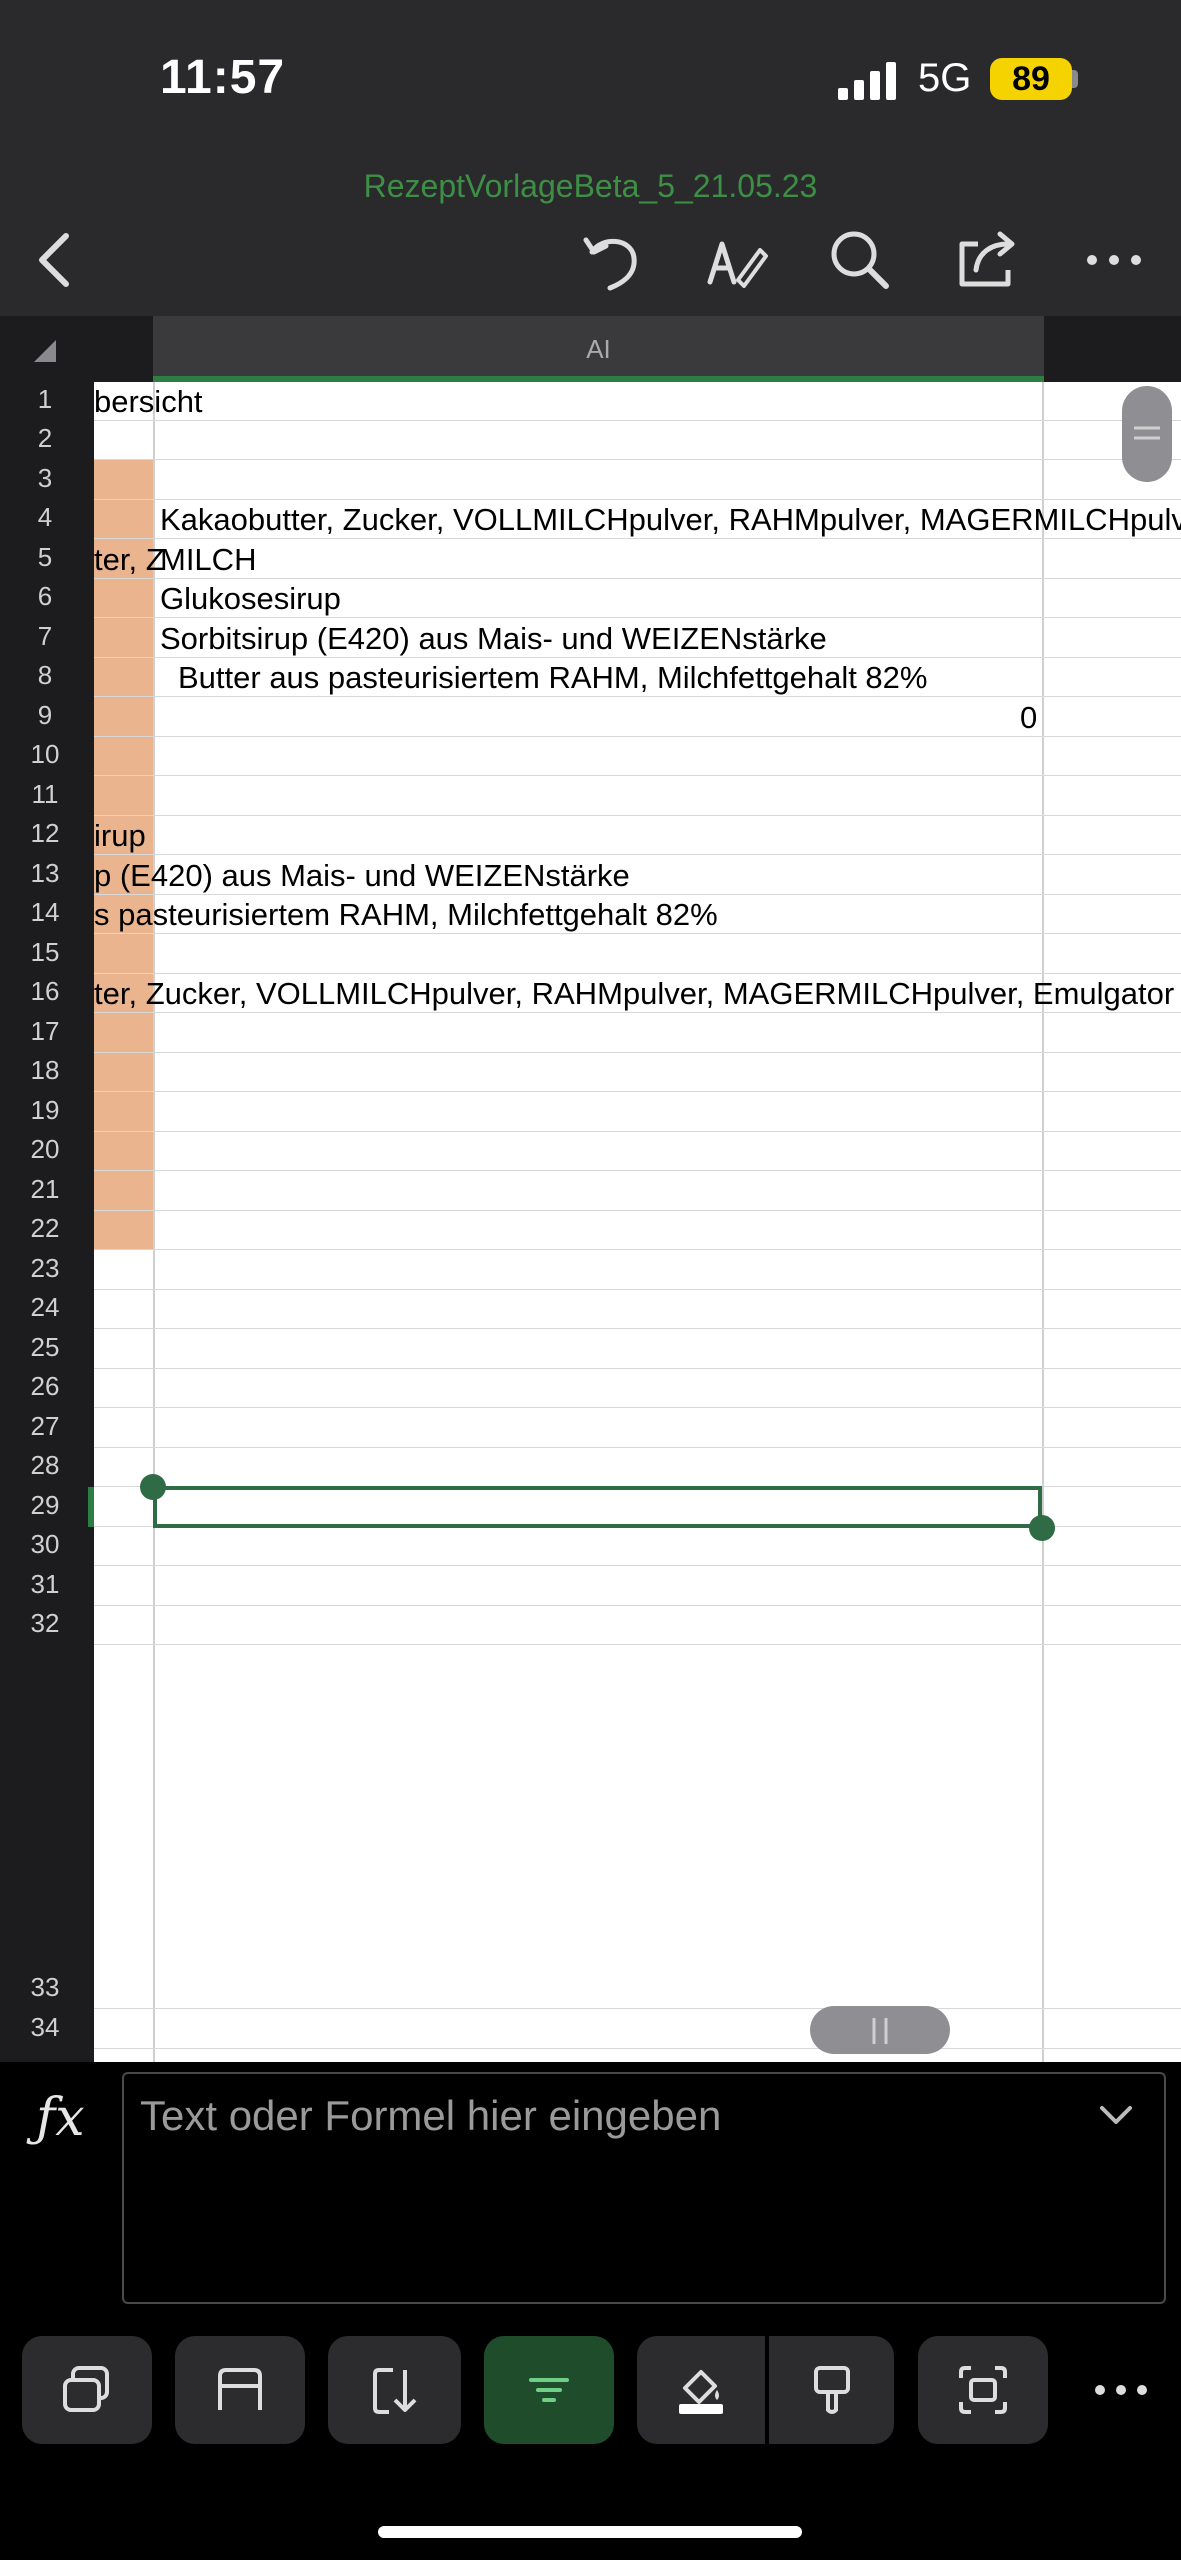 The height and width of the screenshot is (2560, 1181). Describe the element at coordinates (45, 438) in the screenshot. I see `row-header: 2` at that location.